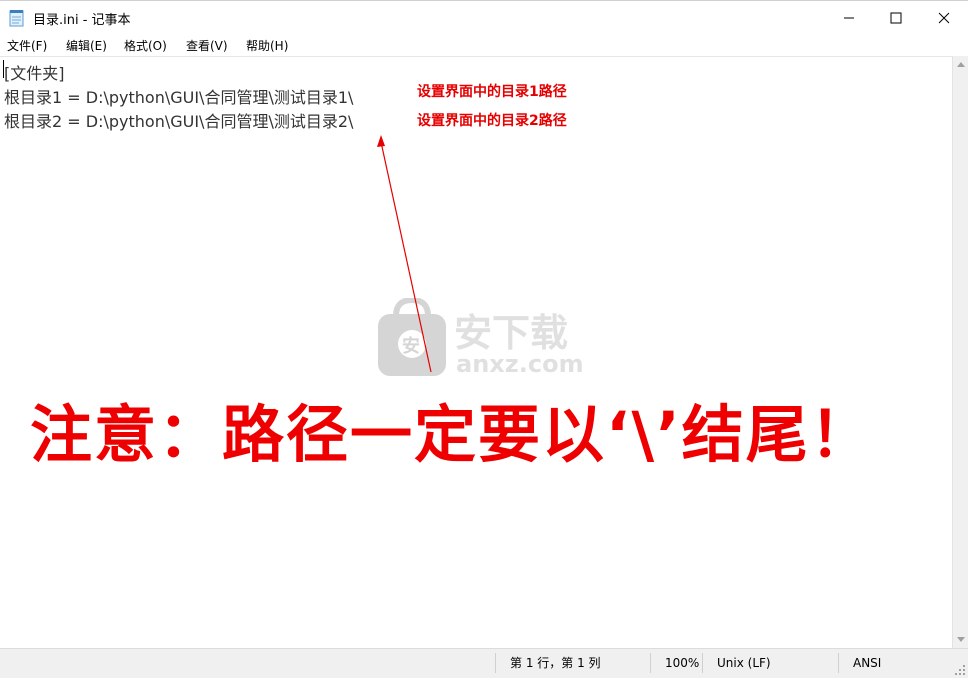  I want to click on status-line-ending: Unix (LF), so click(770, 663).